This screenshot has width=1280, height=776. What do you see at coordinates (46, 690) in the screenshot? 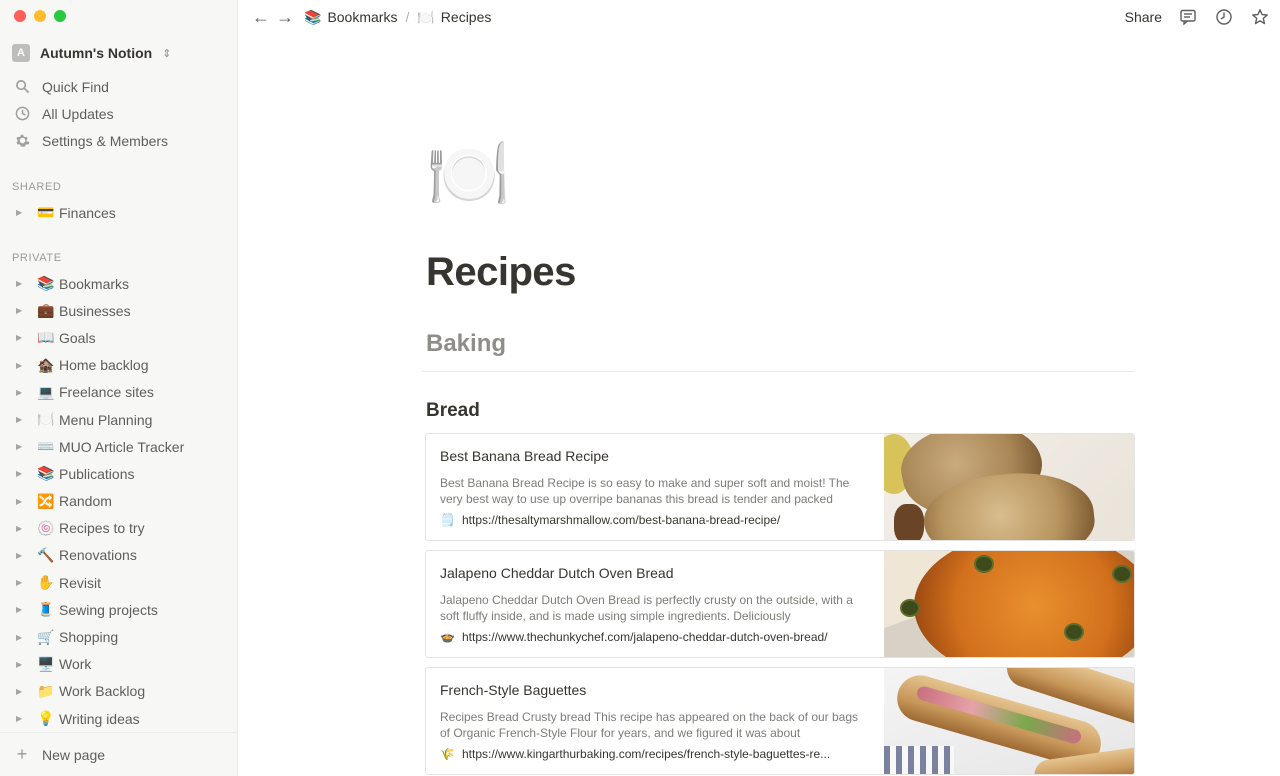
I see `page-emoji-icon: 📁` at bounding box center [46, 690].